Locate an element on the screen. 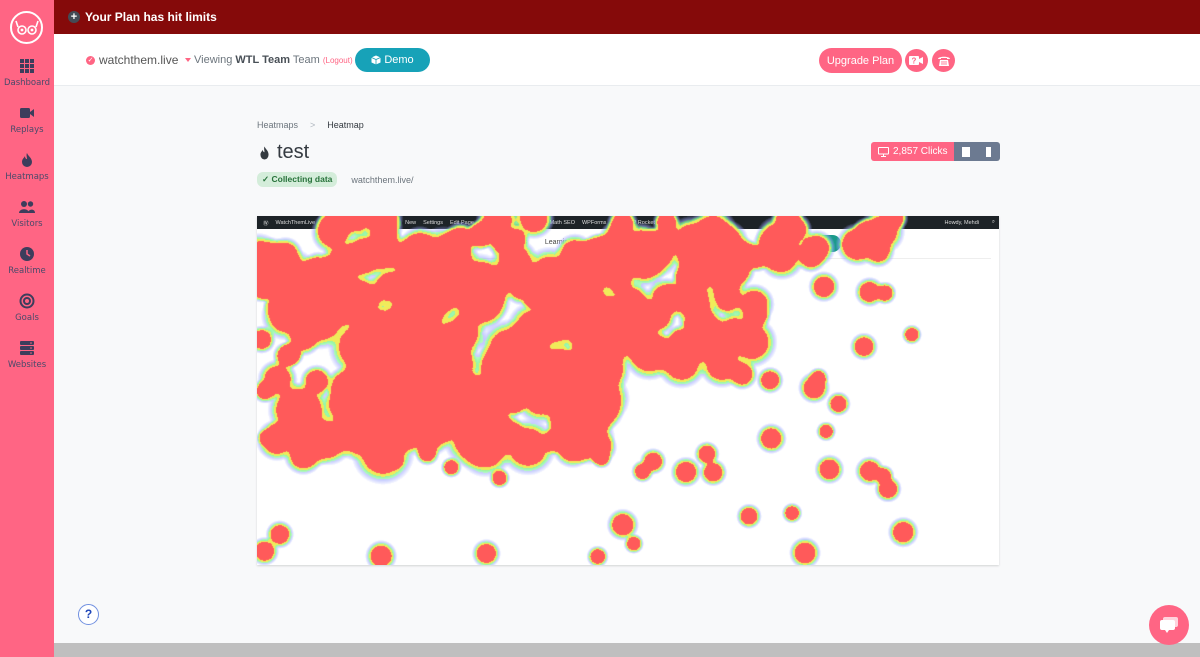 The width and height of the screenshot is (1200, 657). breadcrumb: Heatmaps > Heatmap is located at coordinates (310, 125).